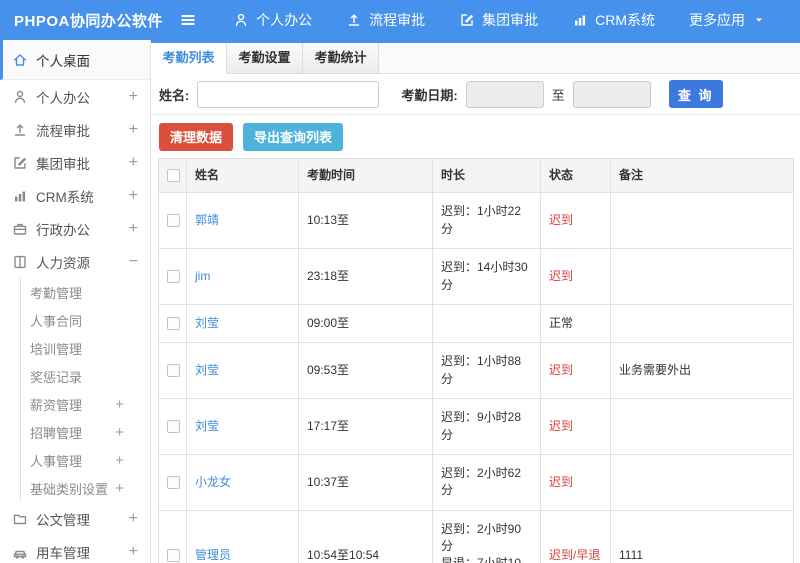 The width and height of the screenshot is (800, 563). I want to click on sidebar-item-personal-office: 个人办公 +, so click(75, 96).